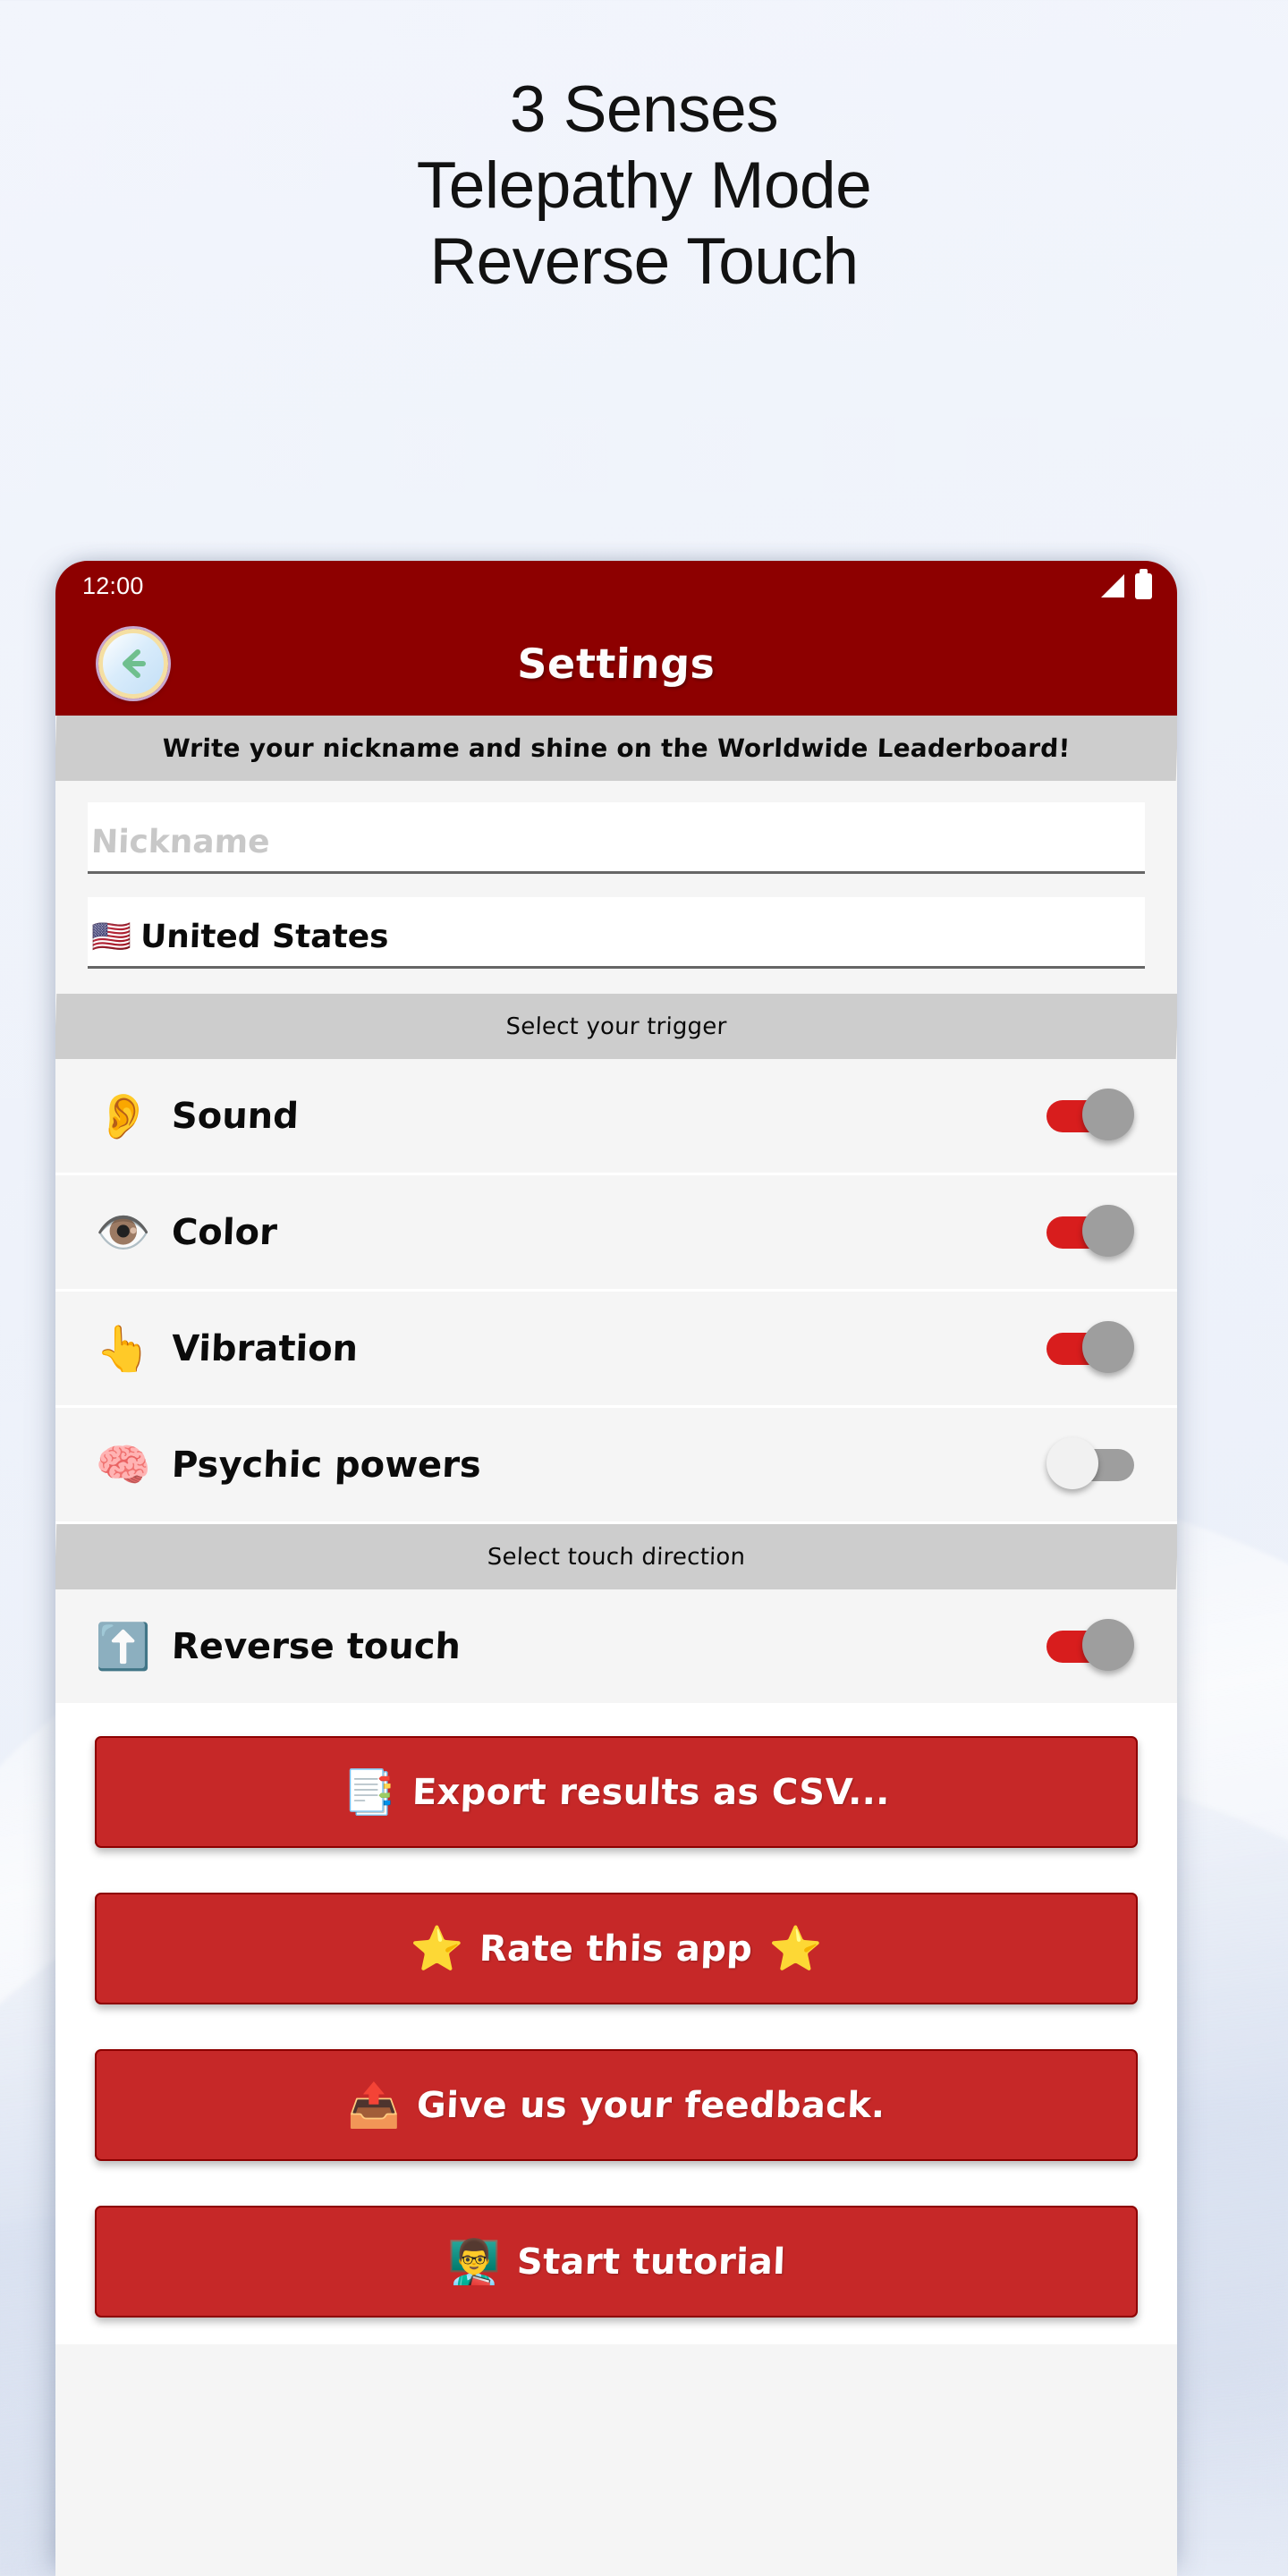  I want to click on brain-icon: 🧠, so click(123, 1464).